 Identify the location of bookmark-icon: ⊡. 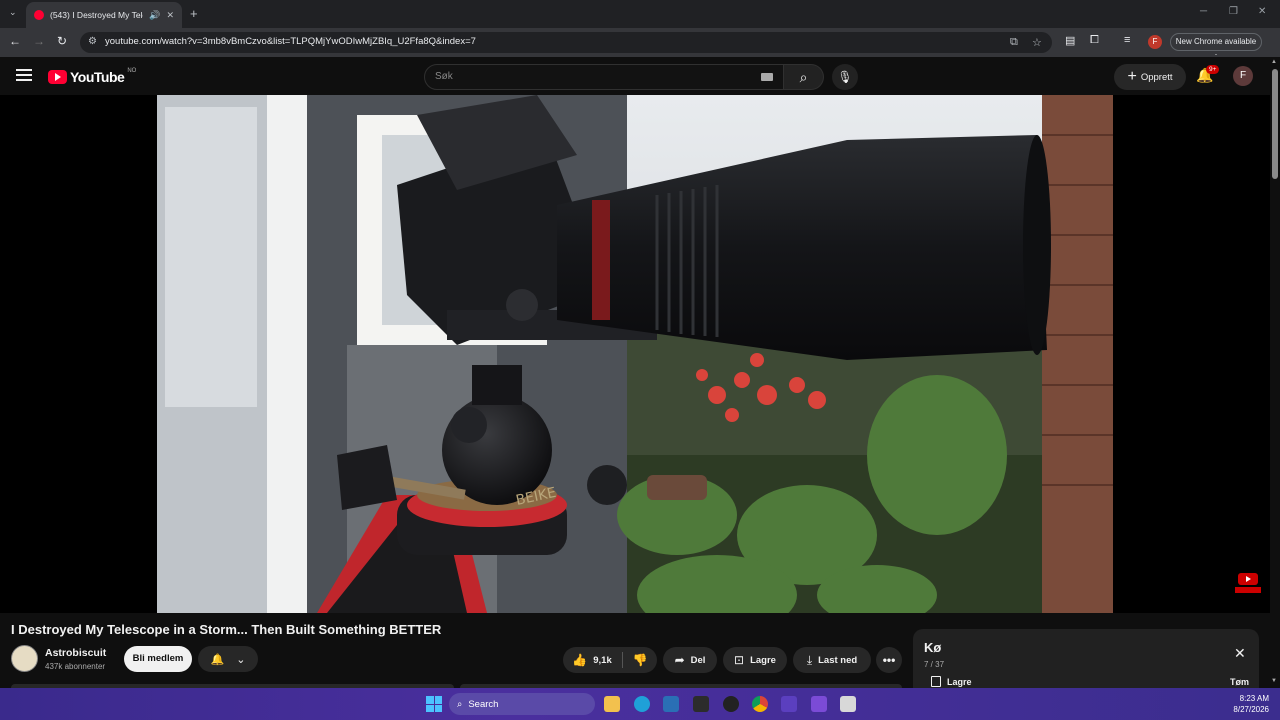
(739, 660).